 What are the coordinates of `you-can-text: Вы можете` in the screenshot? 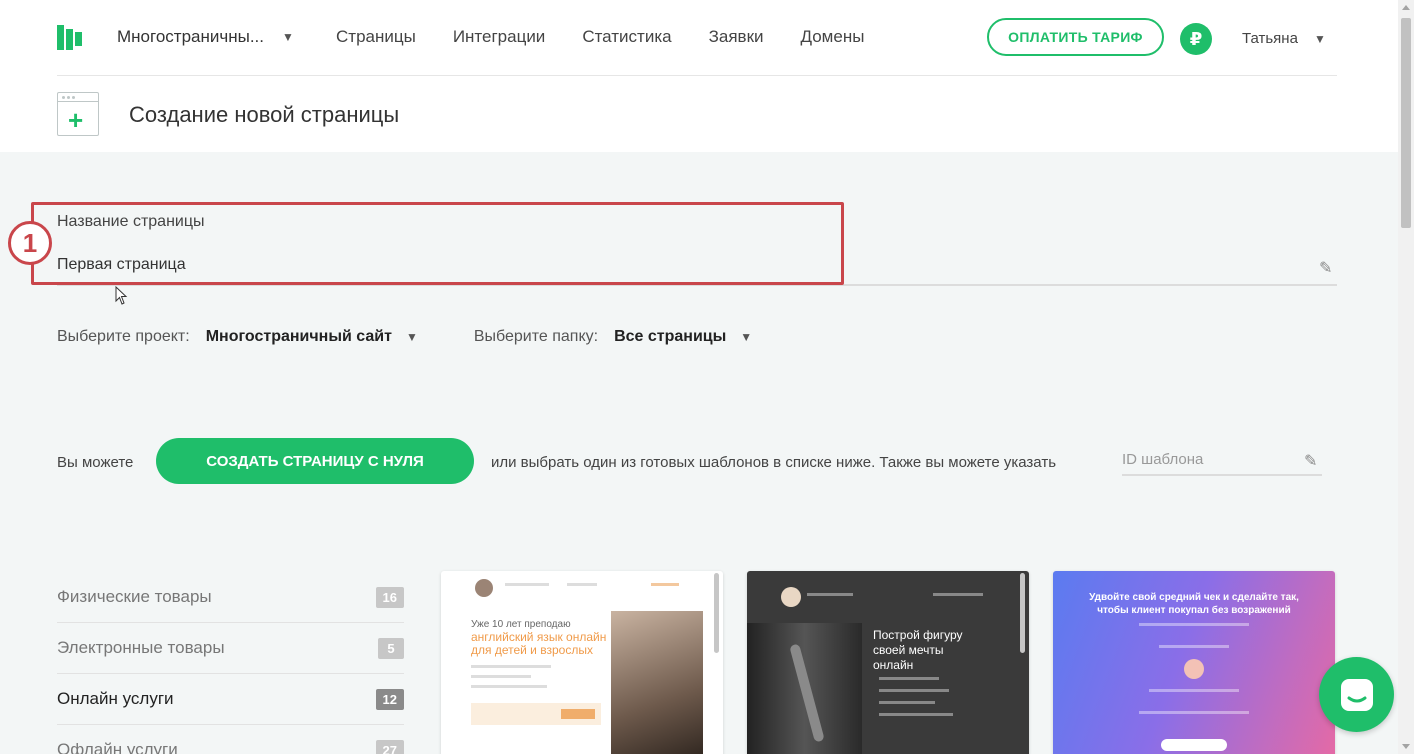 It's located at (95, 462).